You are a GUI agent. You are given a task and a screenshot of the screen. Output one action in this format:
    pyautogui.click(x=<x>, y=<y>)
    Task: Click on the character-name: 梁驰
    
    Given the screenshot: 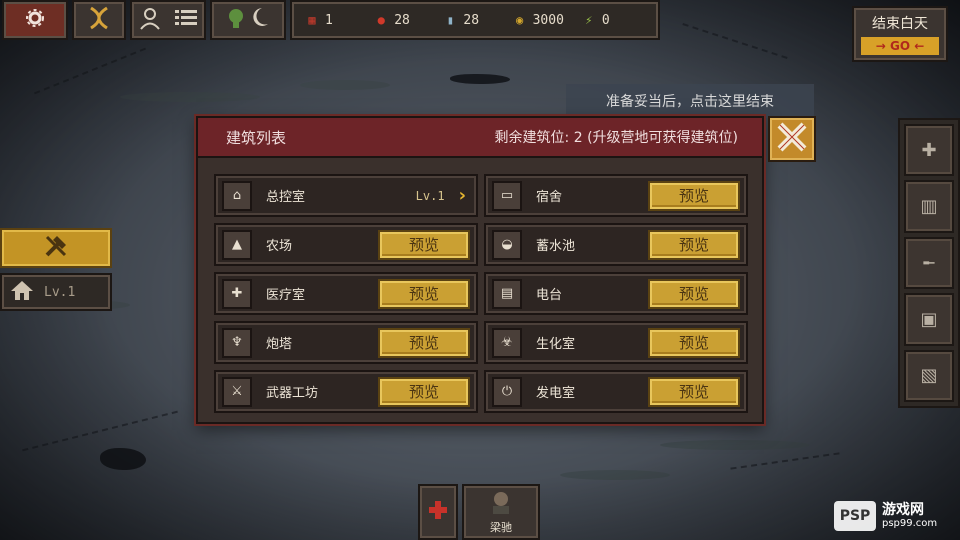 What is the action you would take?
    pyautogui.click(x=501, y=527)
    